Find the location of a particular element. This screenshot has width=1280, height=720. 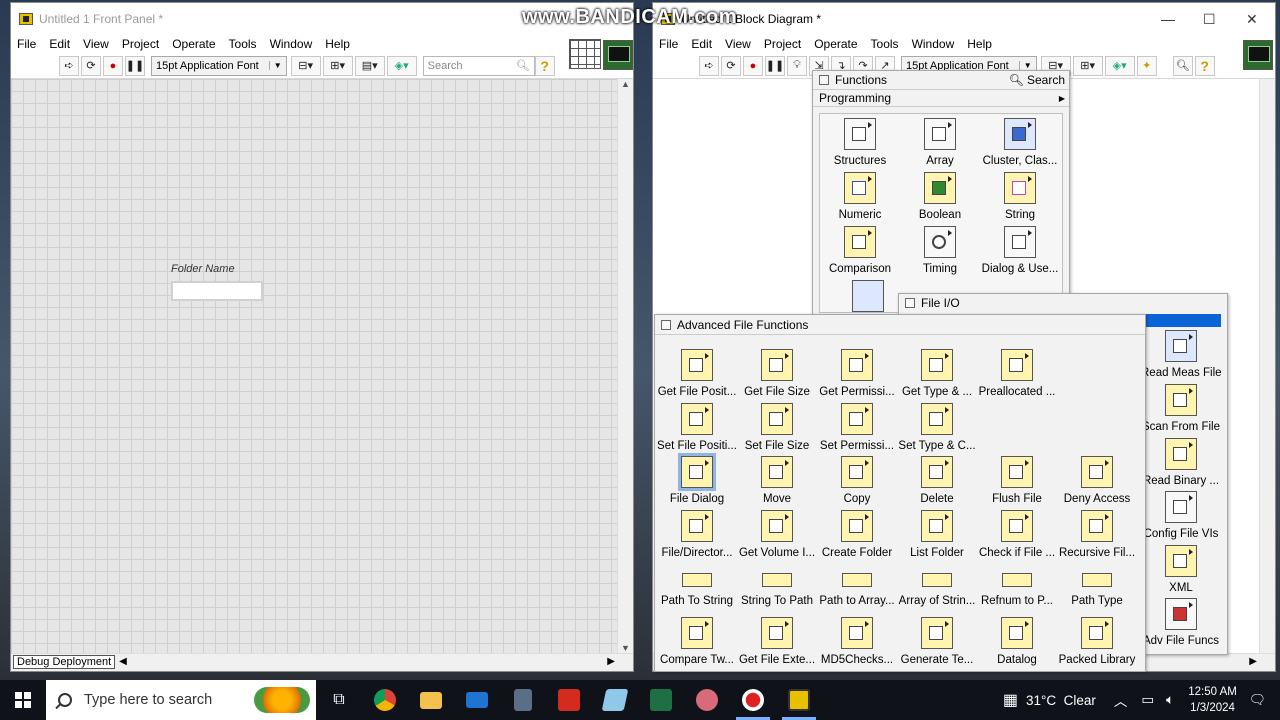

task-view-button: ⧉ is located at coordinates (339, 700).